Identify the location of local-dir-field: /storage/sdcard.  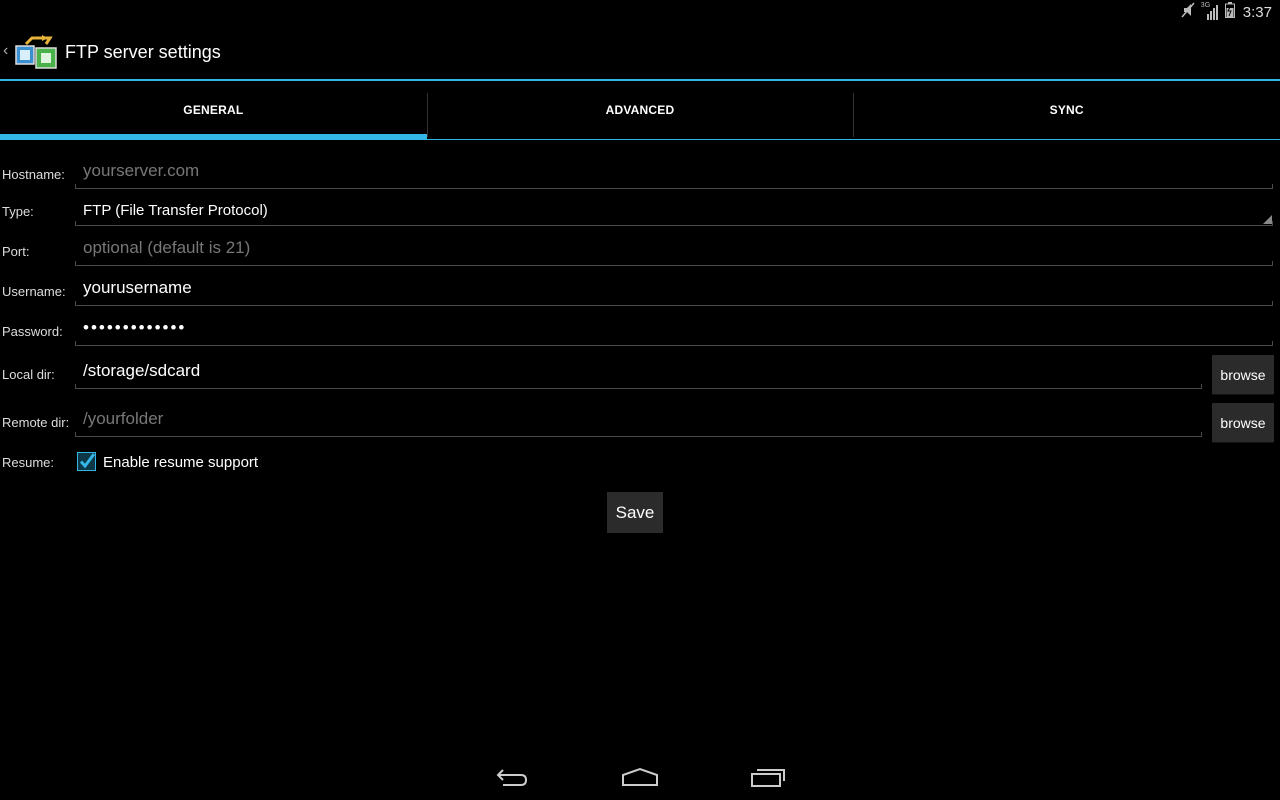
(638, 375).